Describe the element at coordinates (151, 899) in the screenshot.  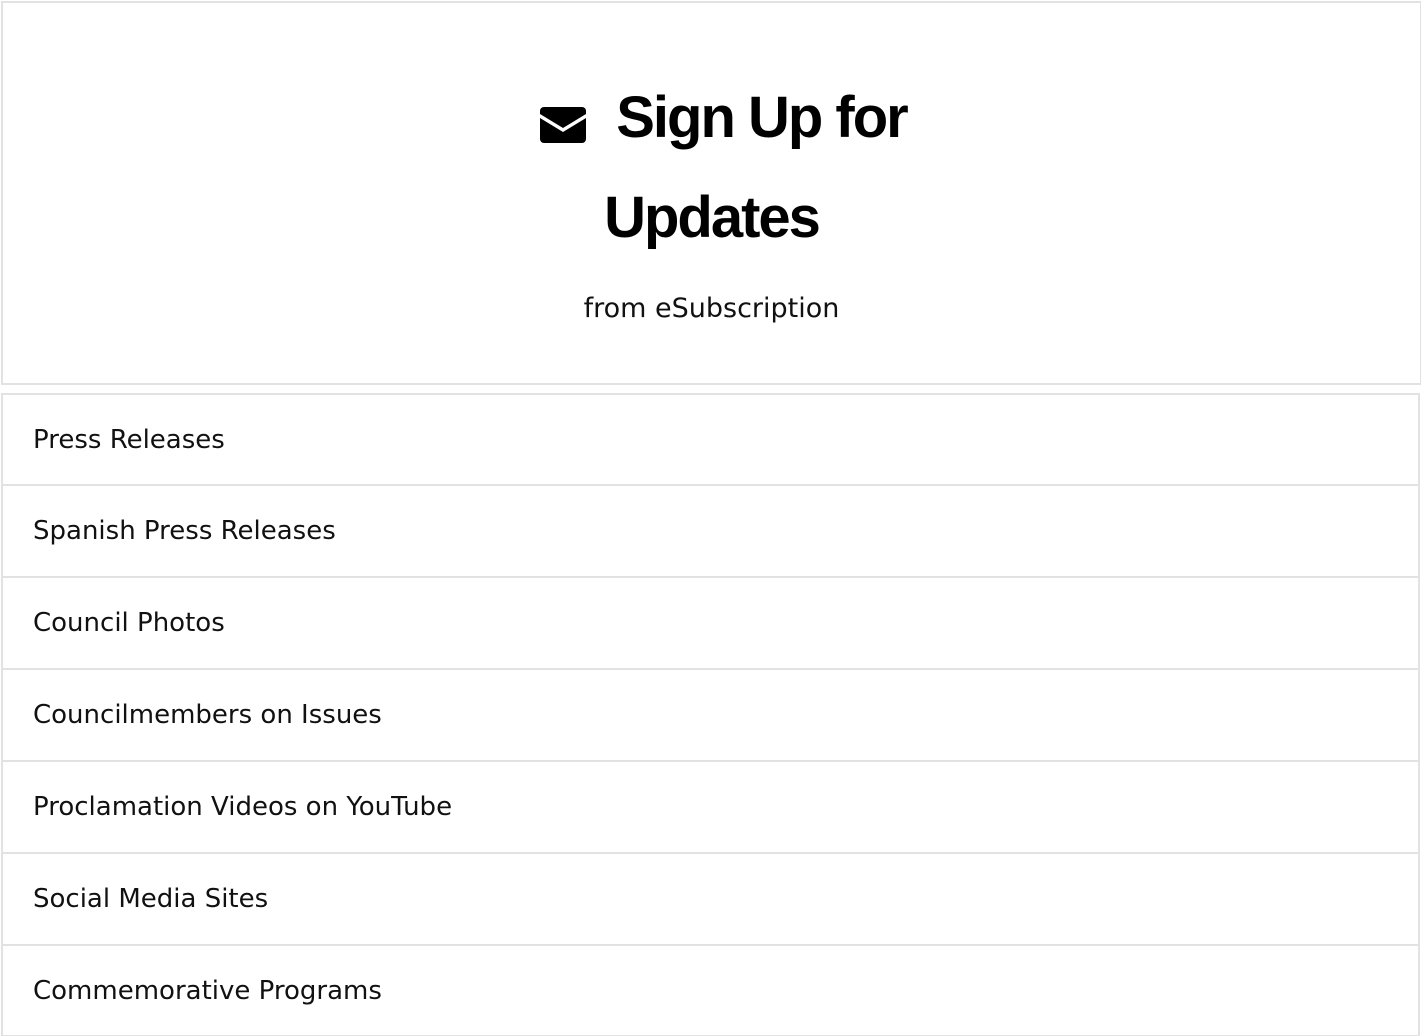
I see `topic-label: Social Media Sites` at that location.